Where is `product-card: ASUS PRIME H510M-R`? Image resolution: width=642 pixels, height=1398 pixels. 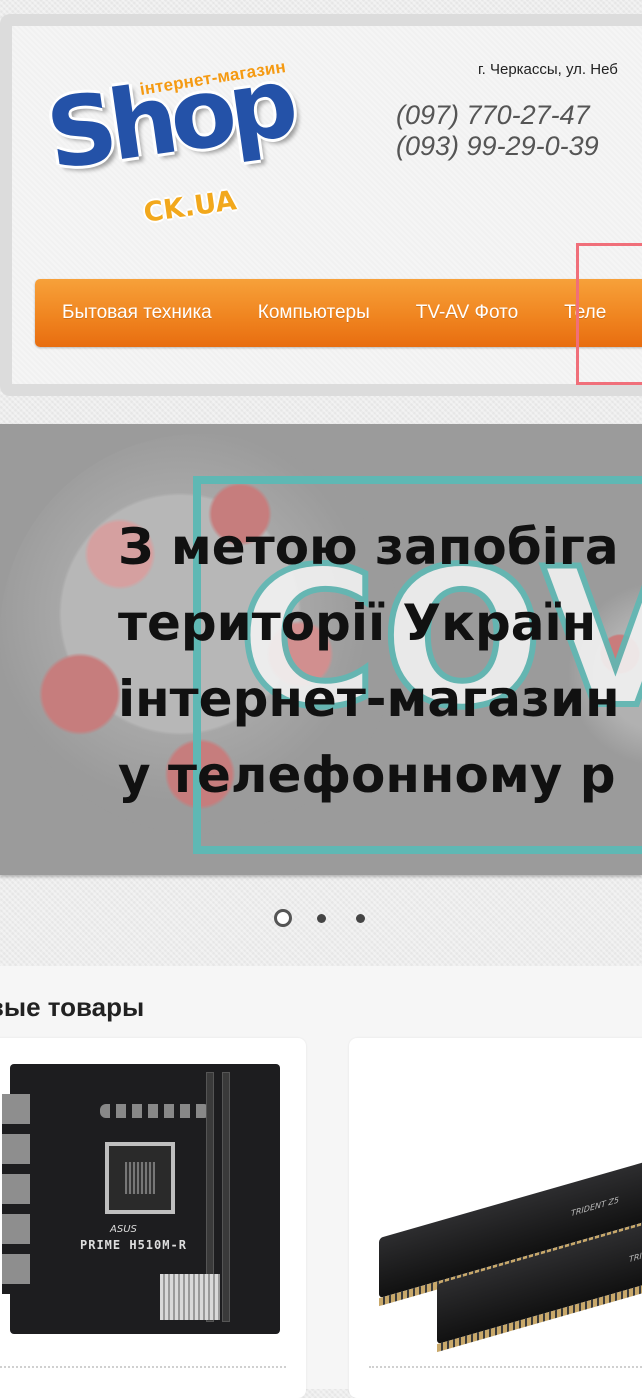 product-card: ASUS PRIME H510M-R is located at coordinates (153, 1218).